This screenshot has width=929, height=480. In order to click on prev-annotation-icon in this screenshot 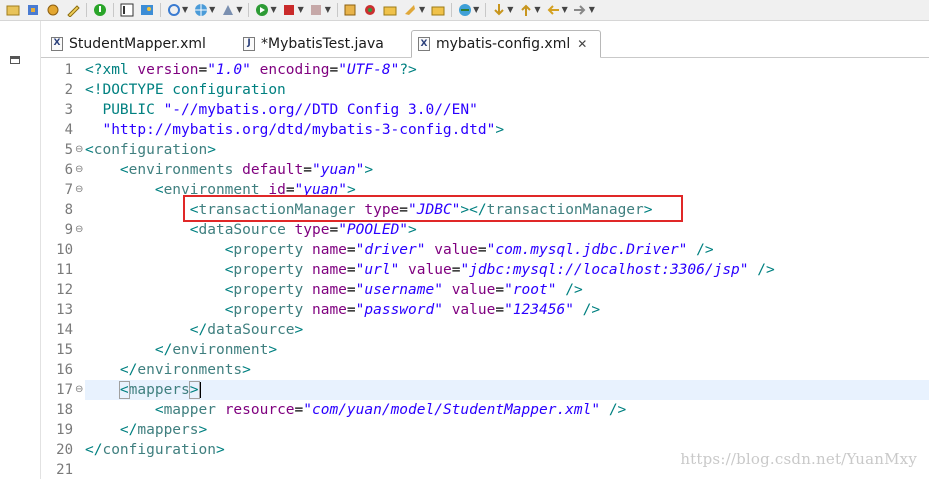, I will do `click(525, 10)`.